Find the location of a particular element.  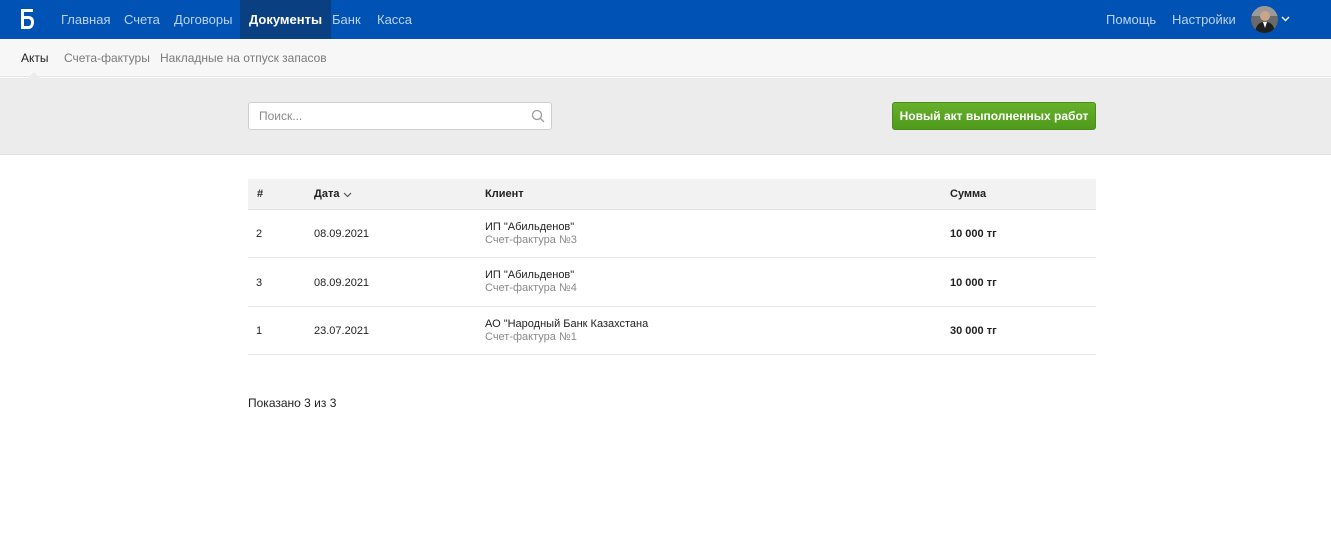

nav-contracts: Договоры is located at coordinates (203, 19).